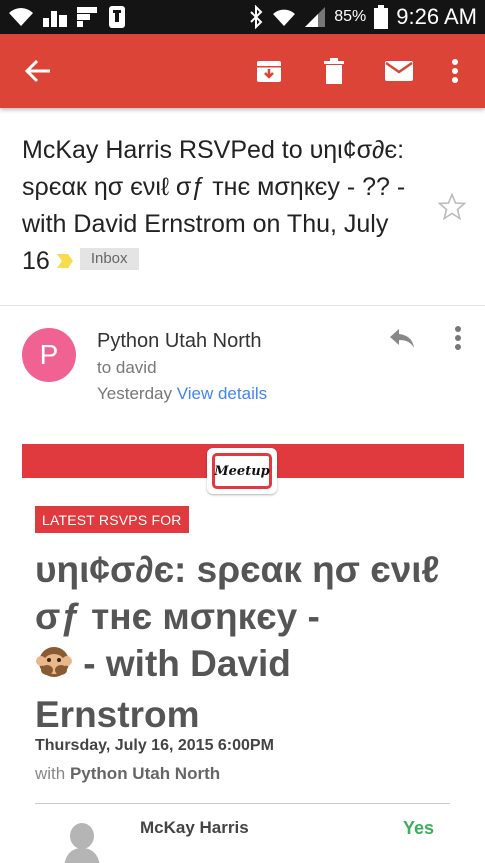 This screenshot has height=863, width=485. Describe the element at coordinates (222, 393) in the screenshot. I see `view-details-link: View details` at that location.